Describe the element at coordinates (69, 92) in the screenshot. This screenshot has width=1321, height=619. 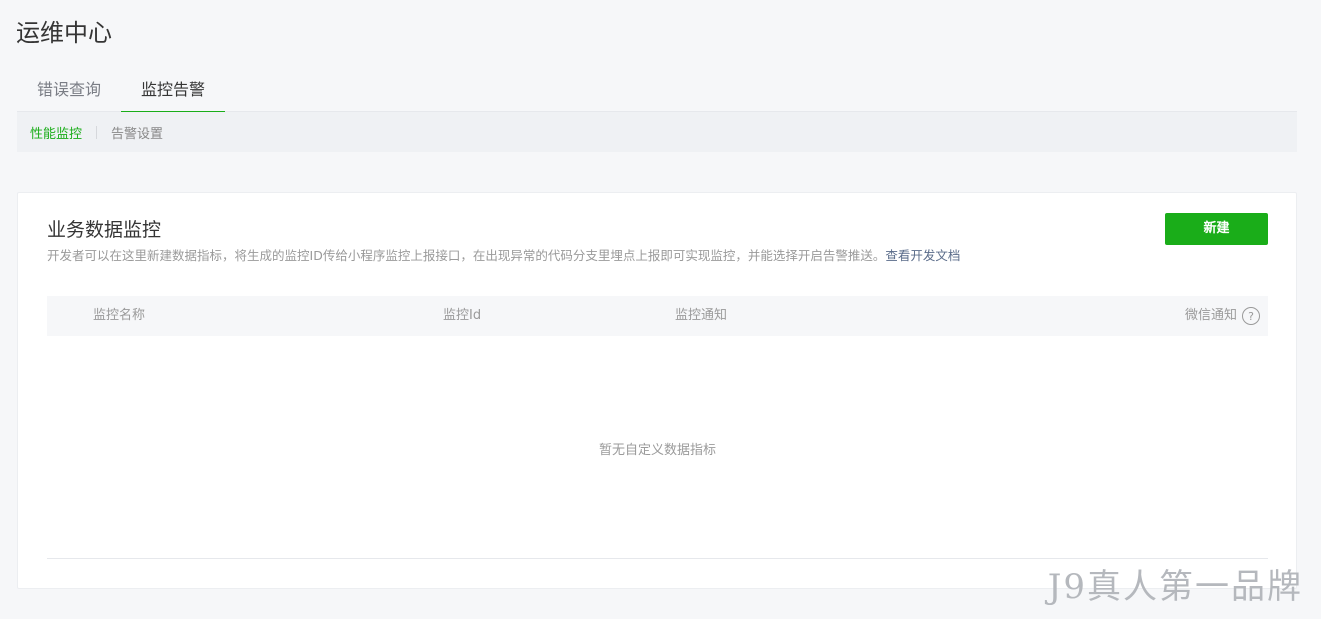
I see `tab-error-query: 错误查询` at that location.